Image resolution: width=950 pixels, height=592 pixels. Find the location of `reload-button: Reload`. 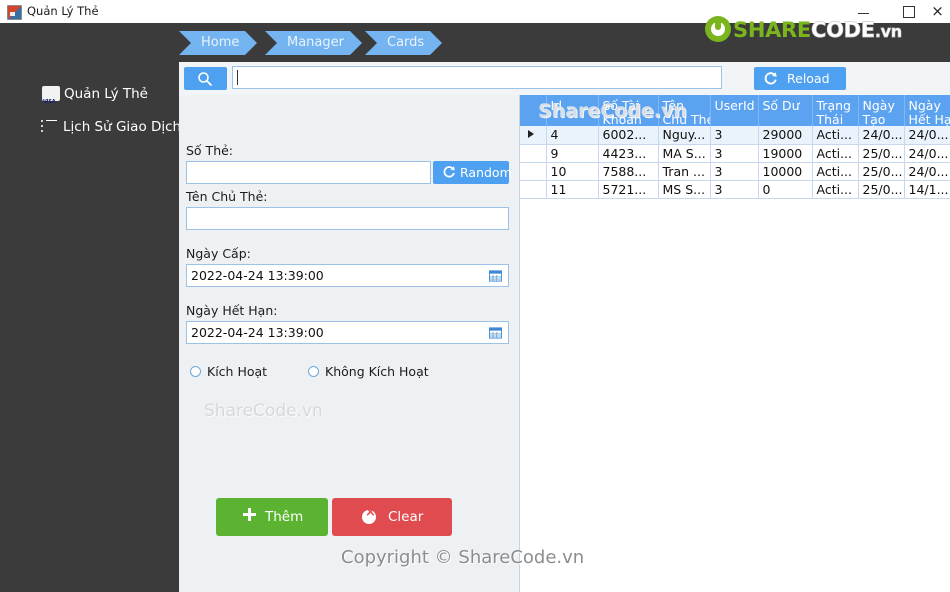

reload-button: Reload is located at coordinates (800, 78).